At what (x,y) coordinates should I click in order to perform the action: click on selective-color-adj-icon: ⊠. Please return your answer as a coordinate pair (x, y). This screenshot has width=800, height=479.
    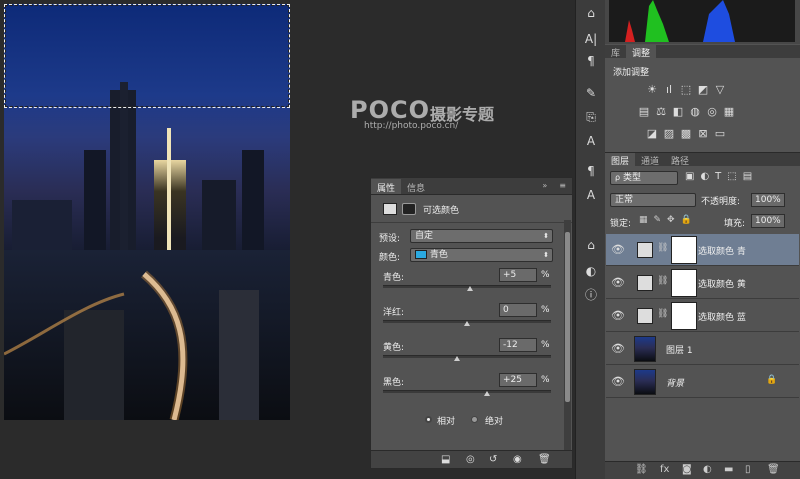
    Looking at the image, I should click on (703, 134).